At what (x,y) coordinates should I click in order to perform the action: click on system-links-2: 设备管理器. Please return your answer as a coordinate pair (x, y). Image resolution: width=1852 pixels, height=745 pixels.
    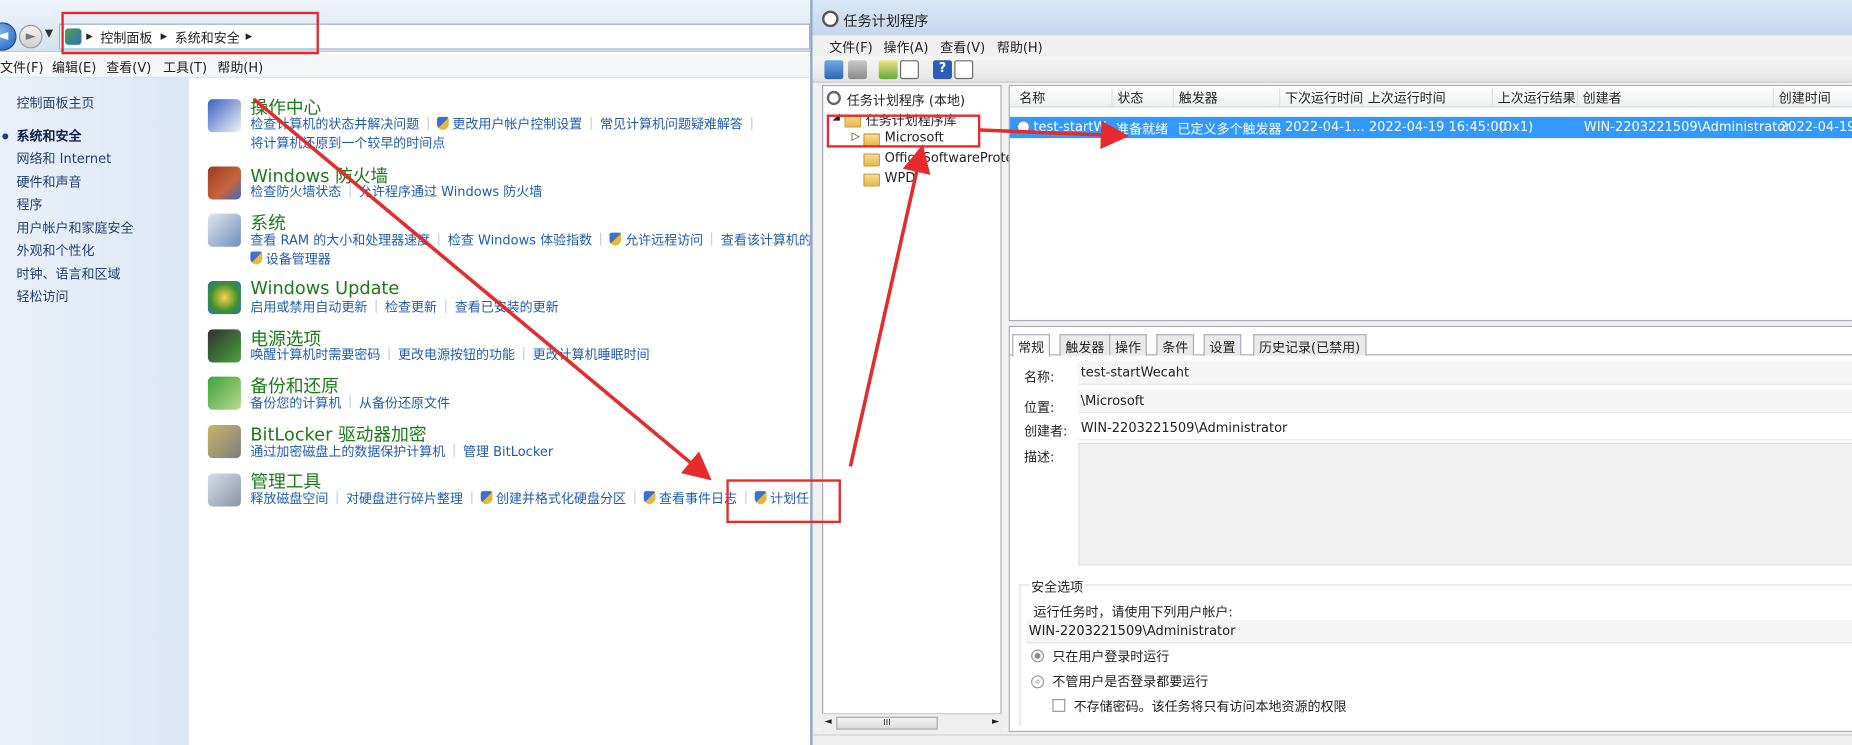
    Looking at the image, I should click on (290, 259).